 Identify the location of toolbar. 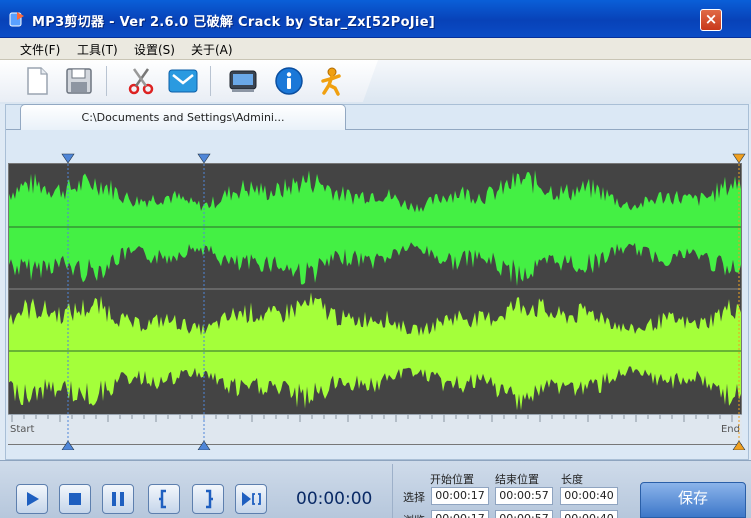
(375, 82).